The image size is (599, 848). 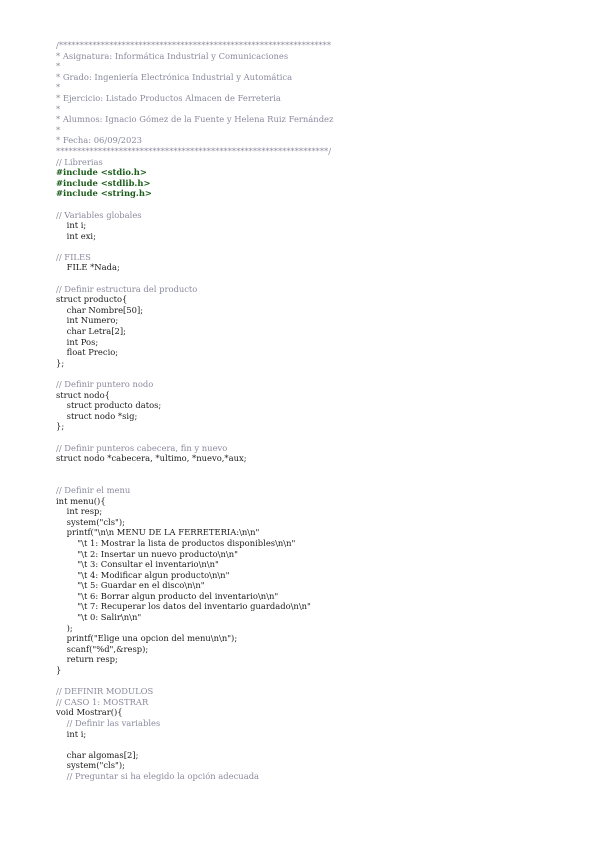 What do you see at coordinates (147, 553) in the screenshot?
I see `code-line: "\t 2: Insertar un nuevo producto\n\n"` at bounding box center [147, 553].